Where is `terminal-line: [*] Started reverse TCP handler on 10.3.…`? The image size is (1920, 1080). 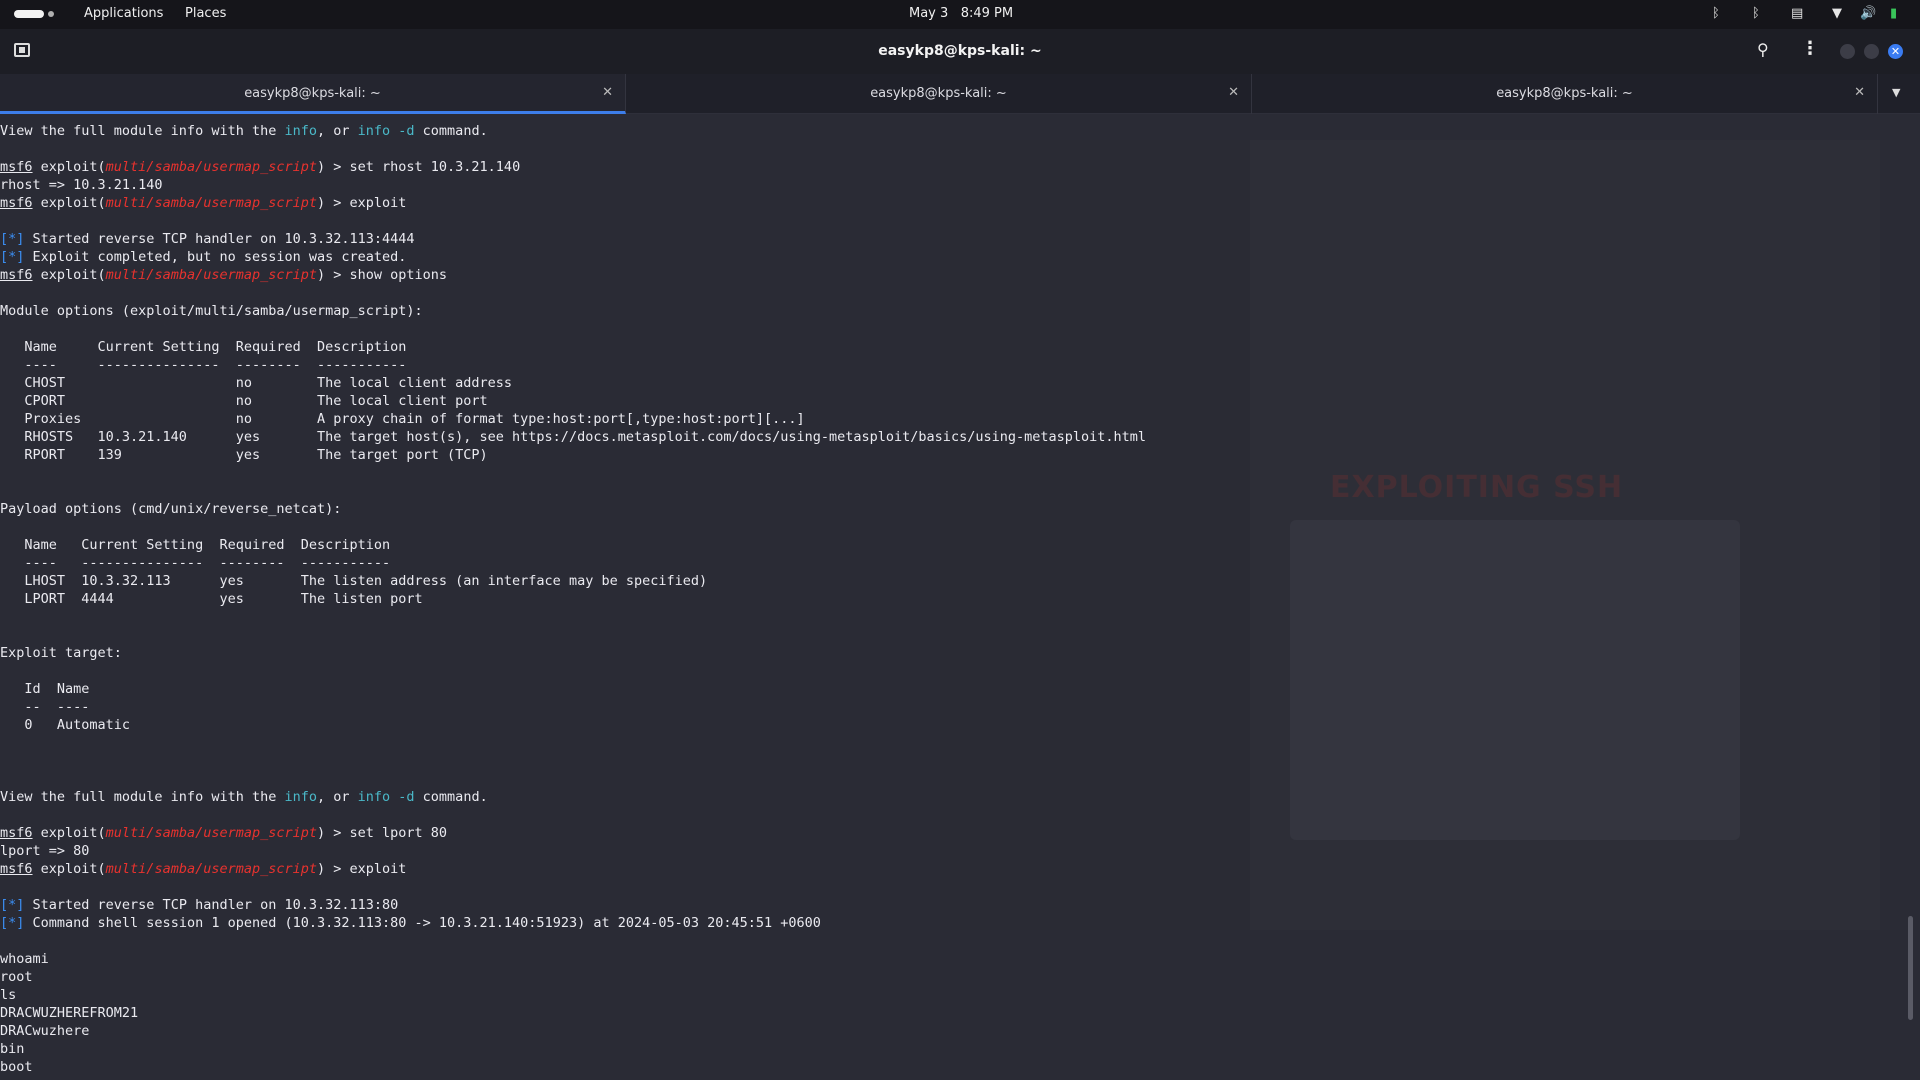
terminal-line: [*] Started reverse TCP handler on 10.3.… is located at coordinates (950, 905).